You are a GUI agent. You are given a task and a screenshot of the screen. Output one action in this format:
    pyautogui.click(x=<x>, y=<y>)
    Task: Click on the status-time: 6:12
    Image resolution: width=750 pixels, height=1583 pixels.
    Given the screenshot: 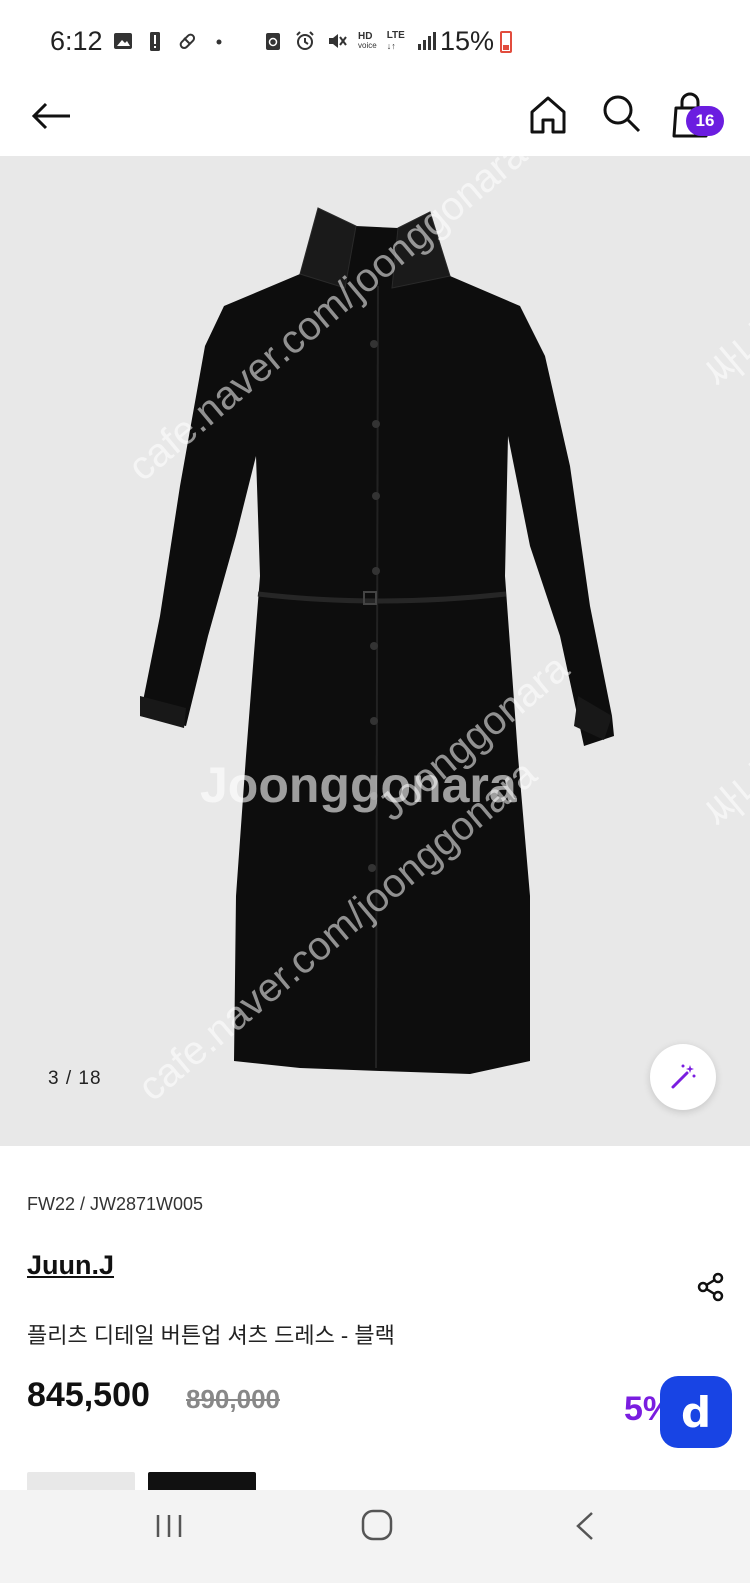 What is the action you would take?
    pyautogui.click(x=76, y=41)
    